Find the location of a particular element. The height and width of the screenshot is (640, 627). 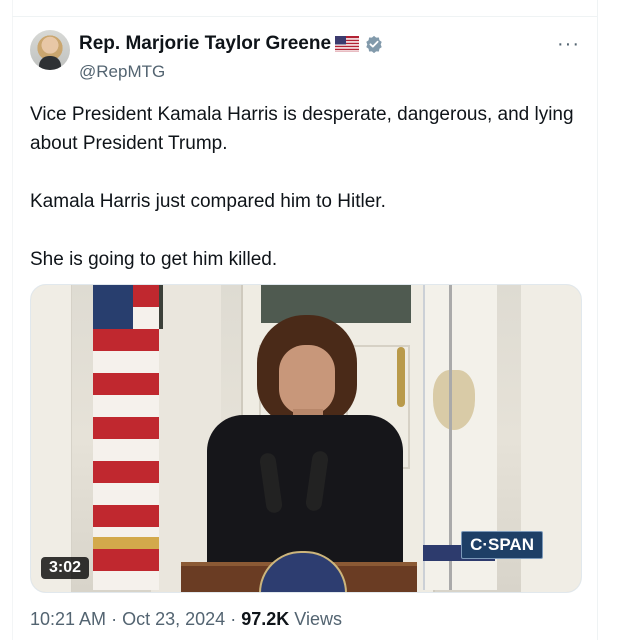

video-scene-door-window is located at coordinates (336, 304).